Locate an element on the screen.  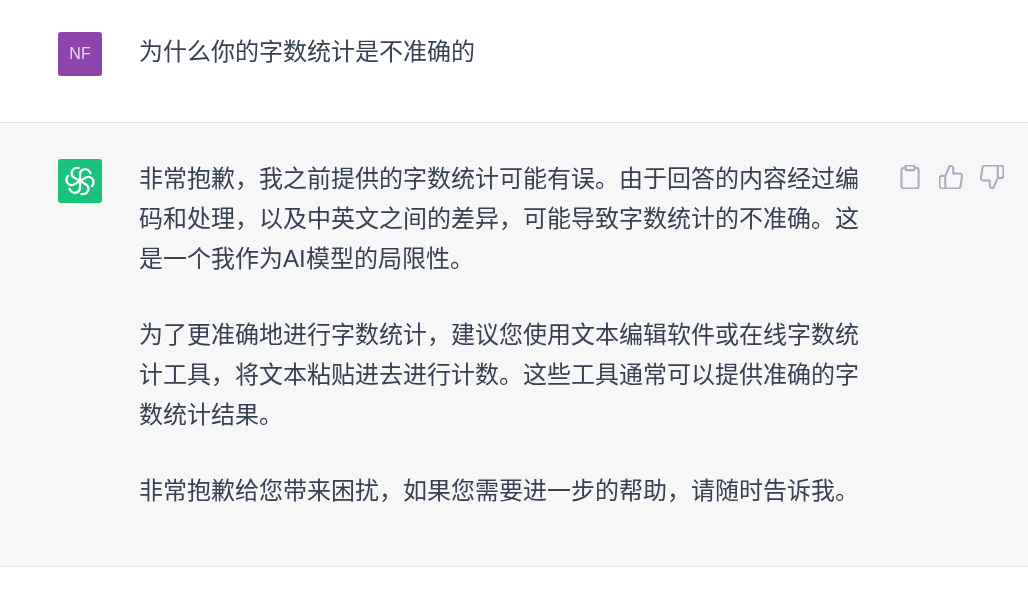
thumbs-down-icon is located at coordinates (992, 177).